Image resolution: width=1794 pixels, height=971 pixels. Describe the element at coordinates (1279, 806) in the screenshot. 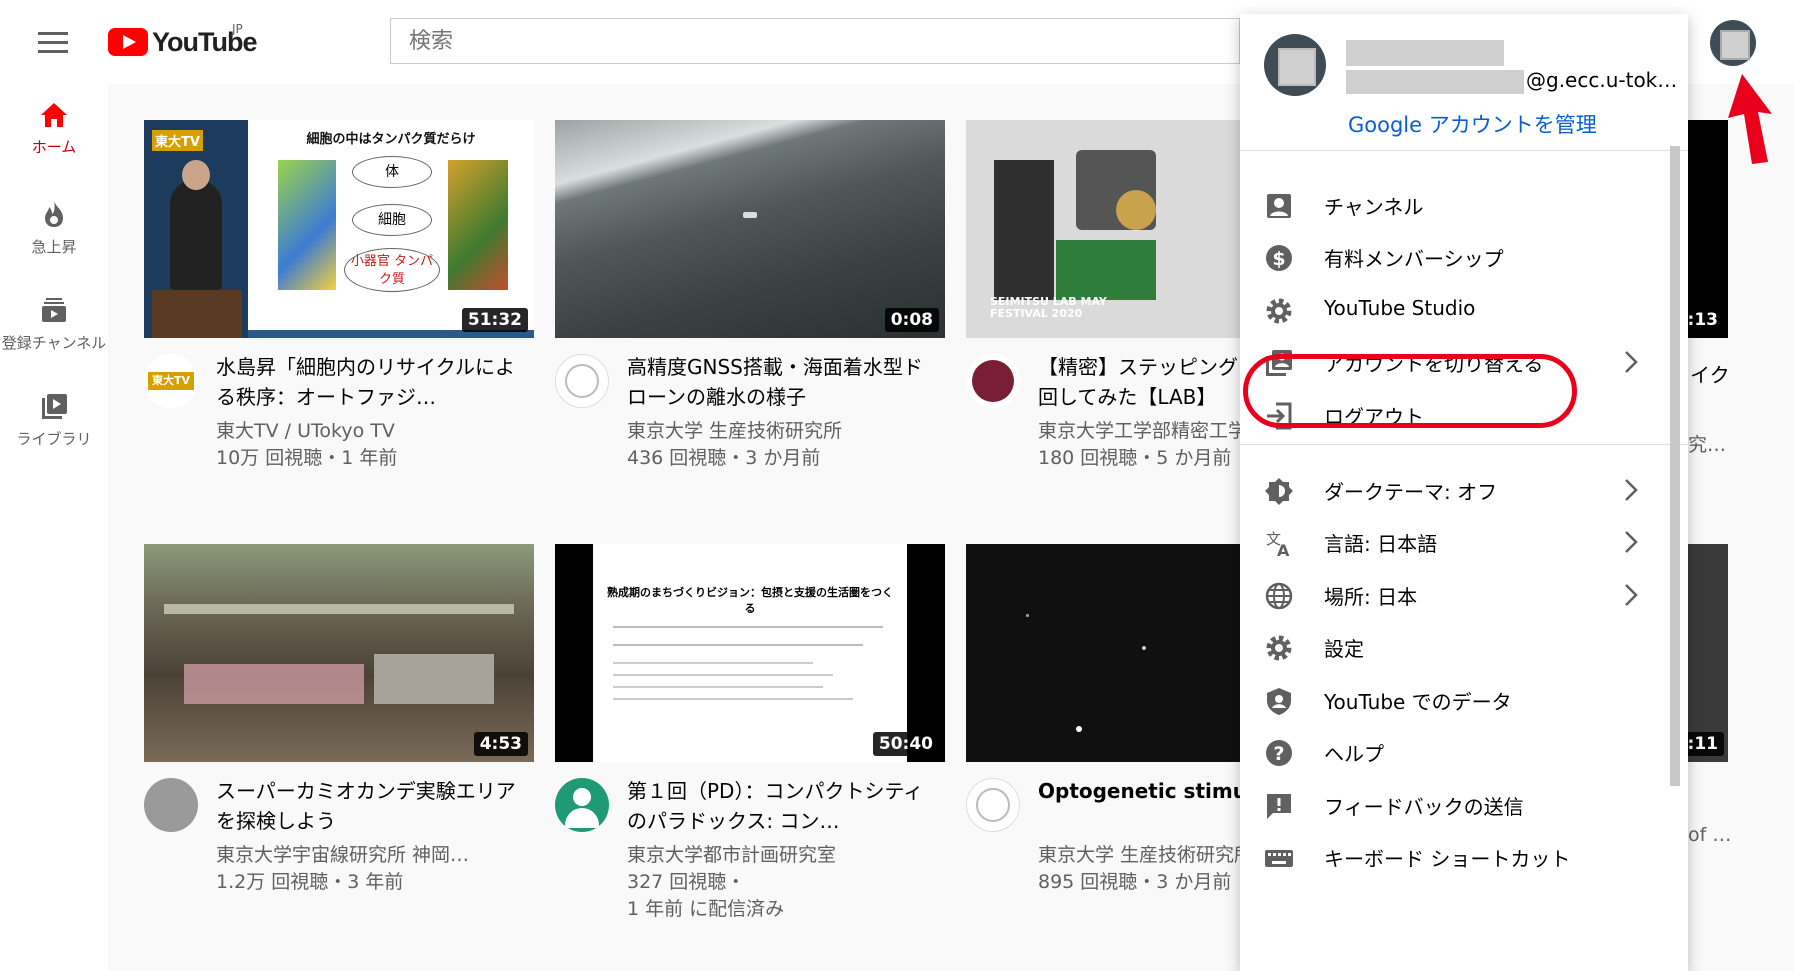

I see `feedback-icon` at that location.